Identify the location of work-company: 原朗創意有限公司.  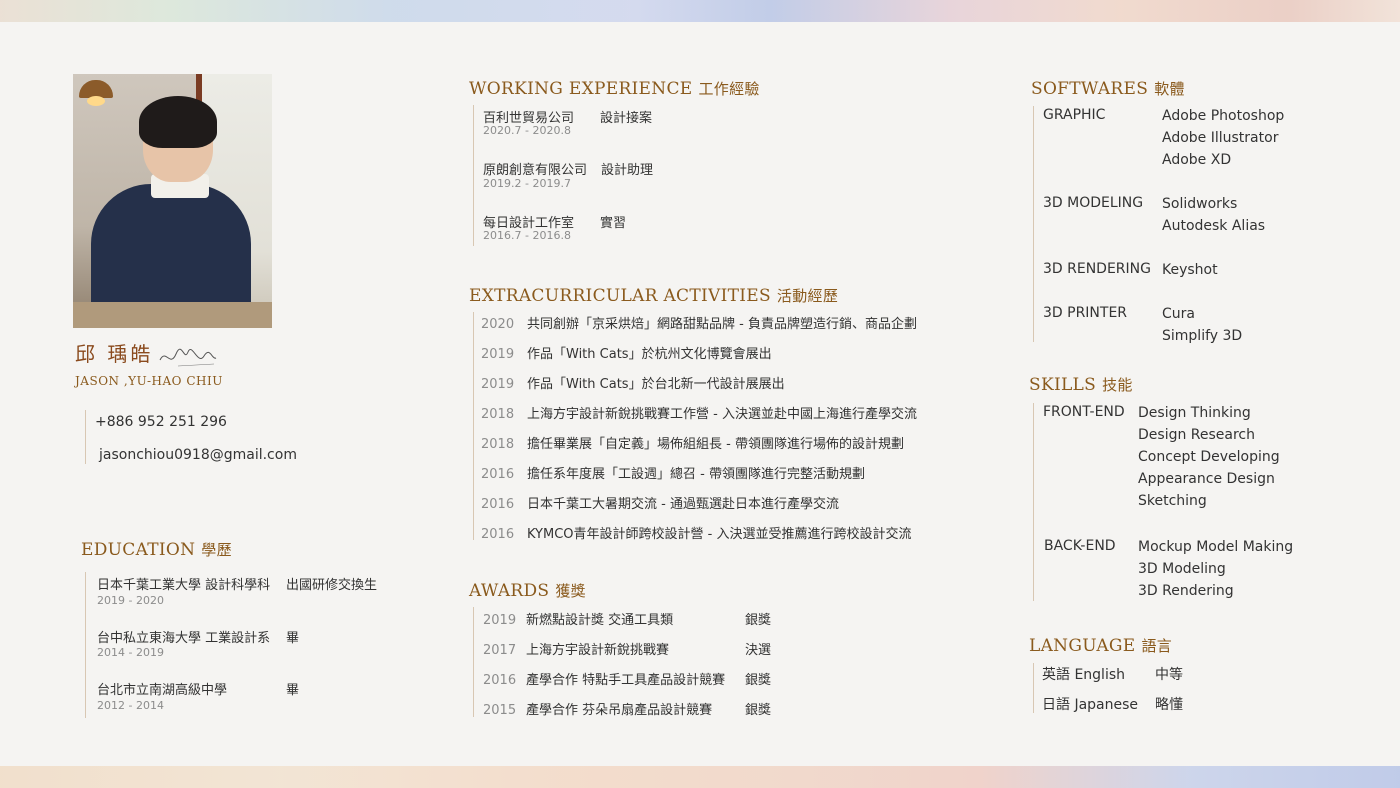
(535, 170).